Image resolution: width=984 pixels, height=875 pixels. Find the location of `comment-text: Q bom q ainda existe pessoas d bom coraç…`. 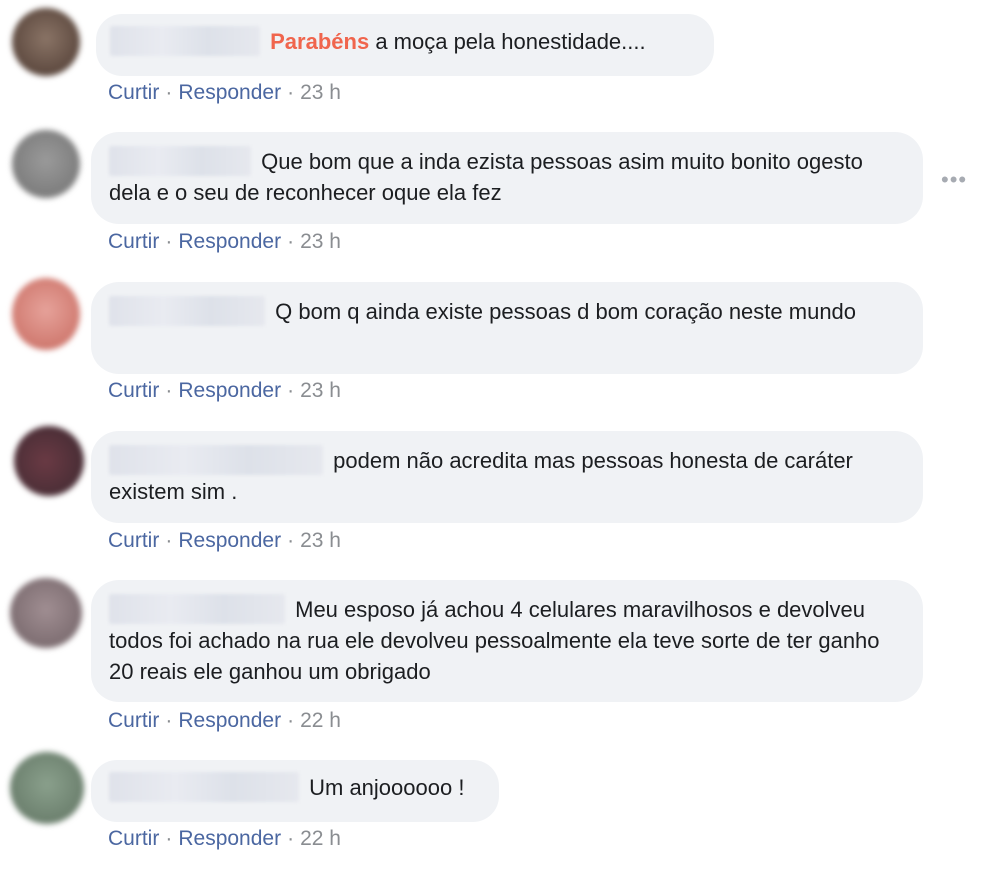

comment-text: Q bom q ainda existe pessoas d bom coraç… is located at coordinates (566, 311).